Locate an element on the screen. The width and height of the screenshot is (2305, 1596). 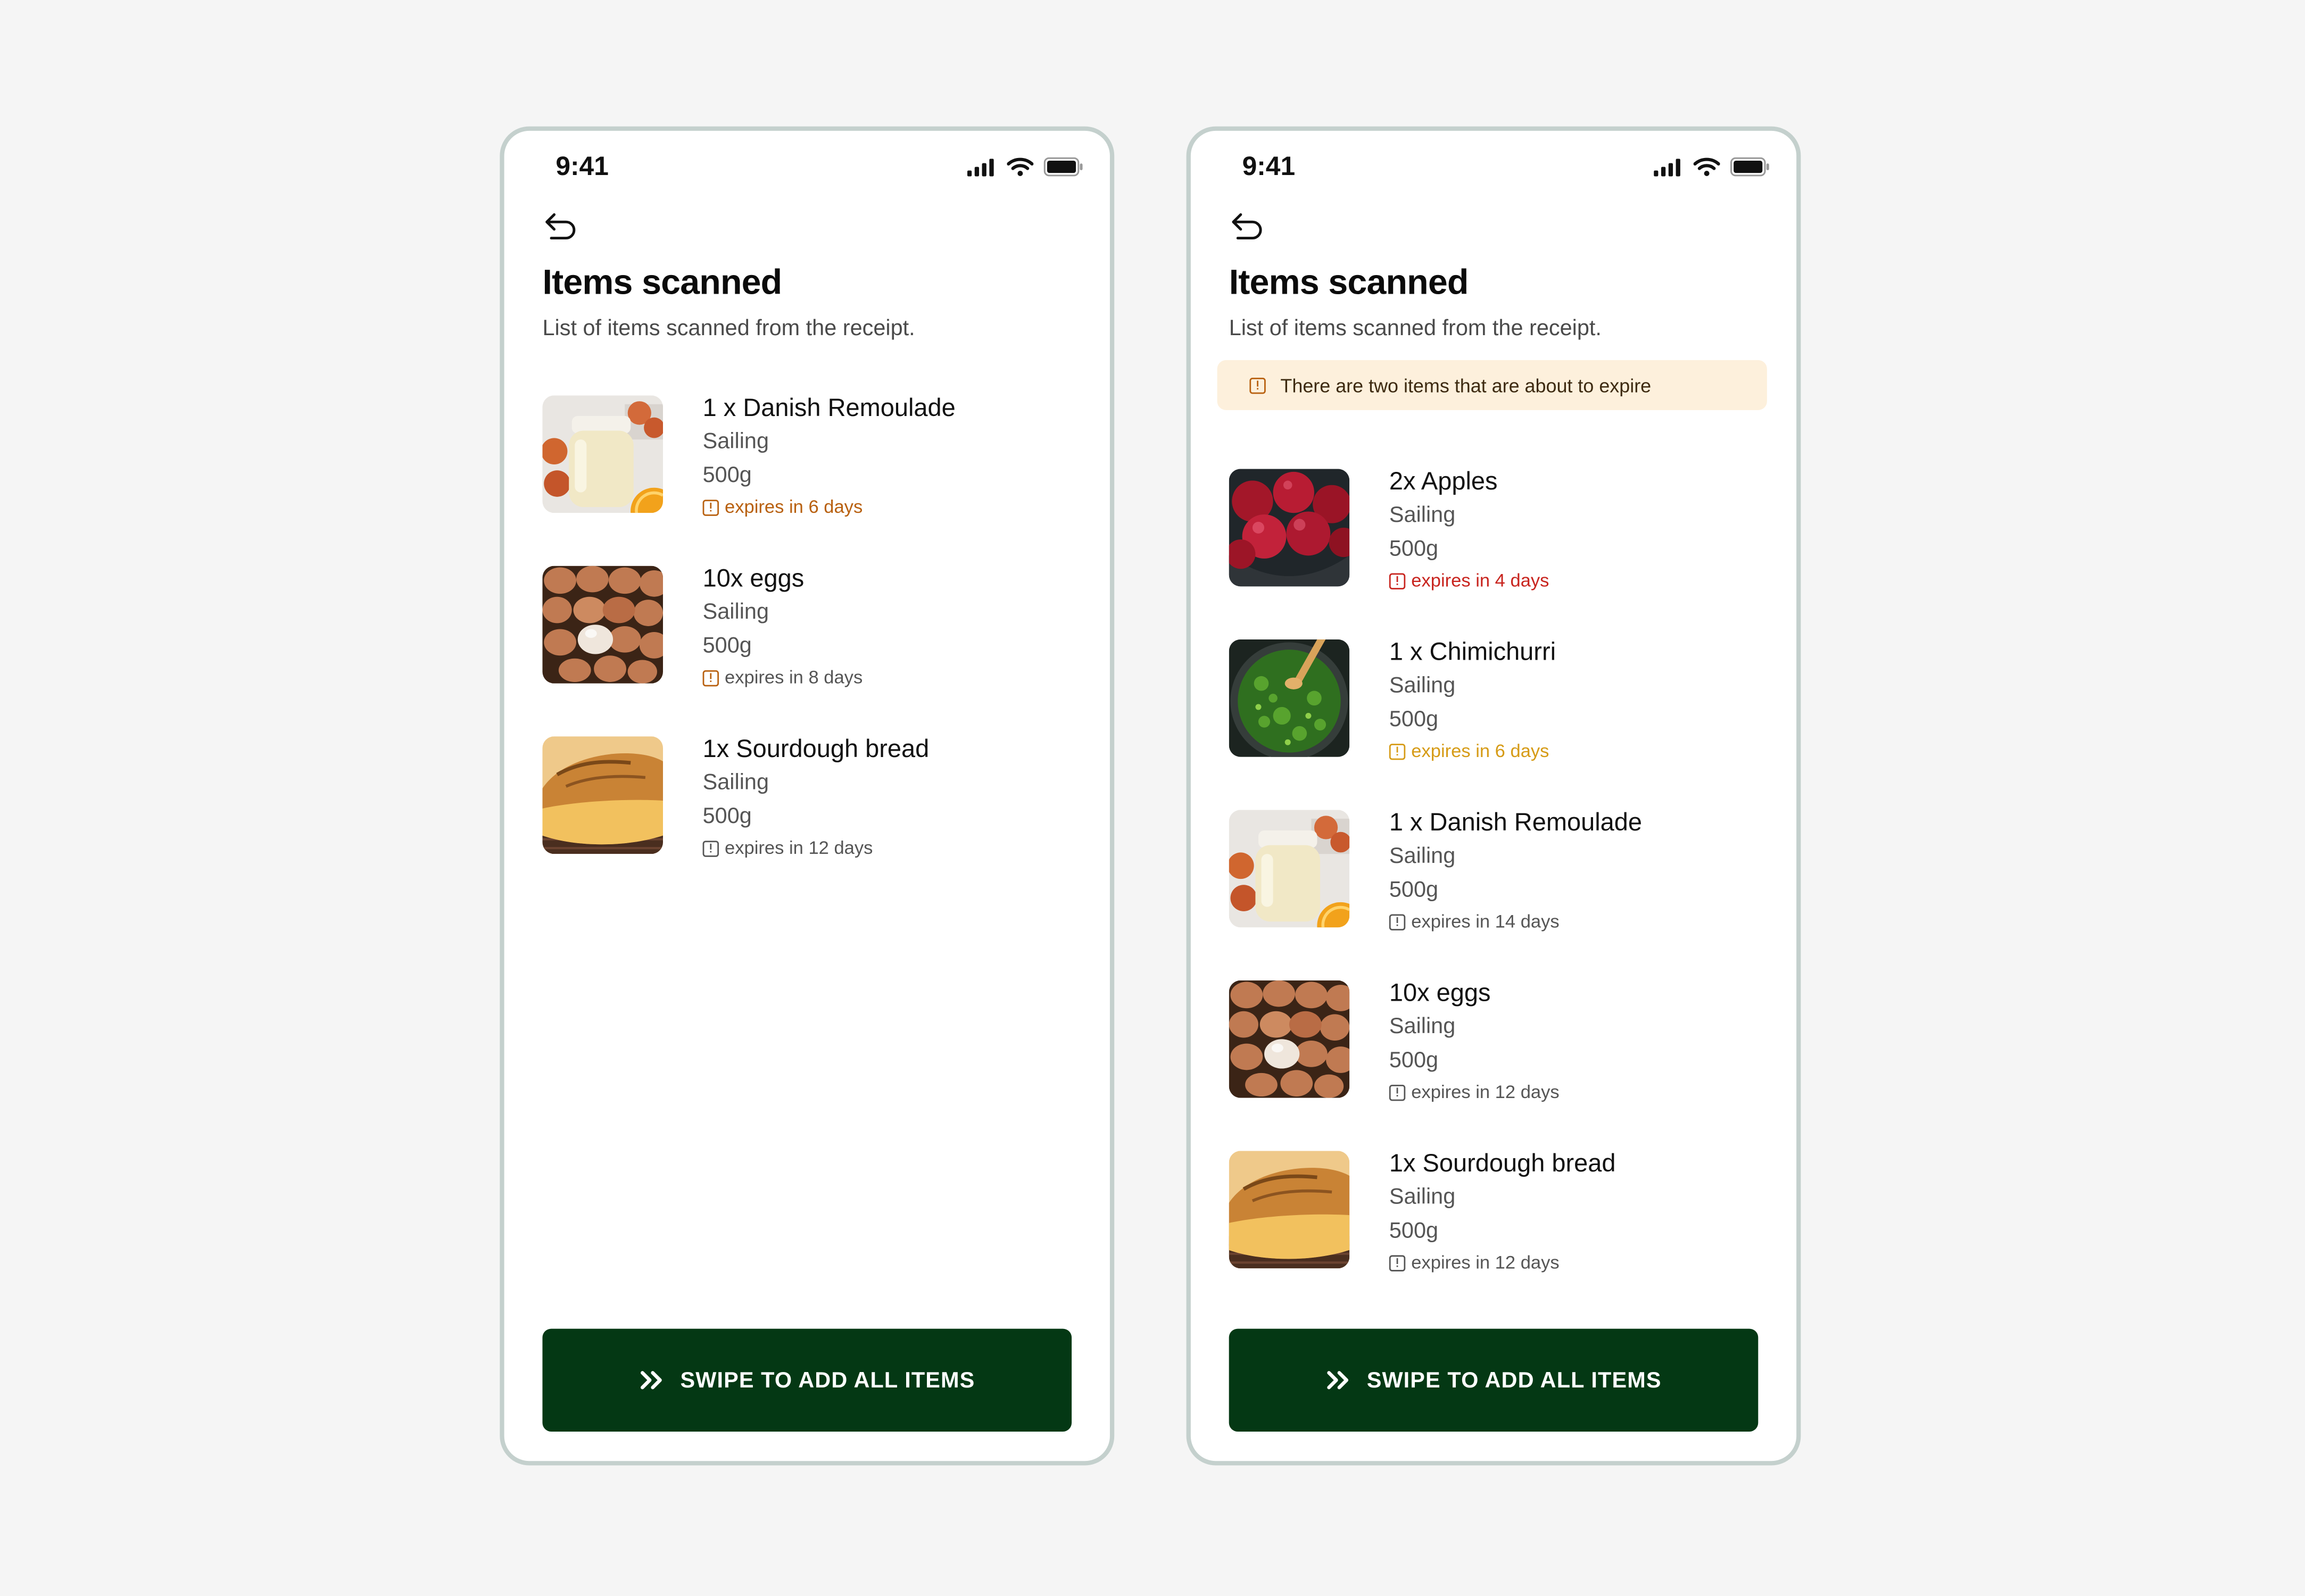
expiry-text: expires in 4 days is located at coordinates (1480, 581).